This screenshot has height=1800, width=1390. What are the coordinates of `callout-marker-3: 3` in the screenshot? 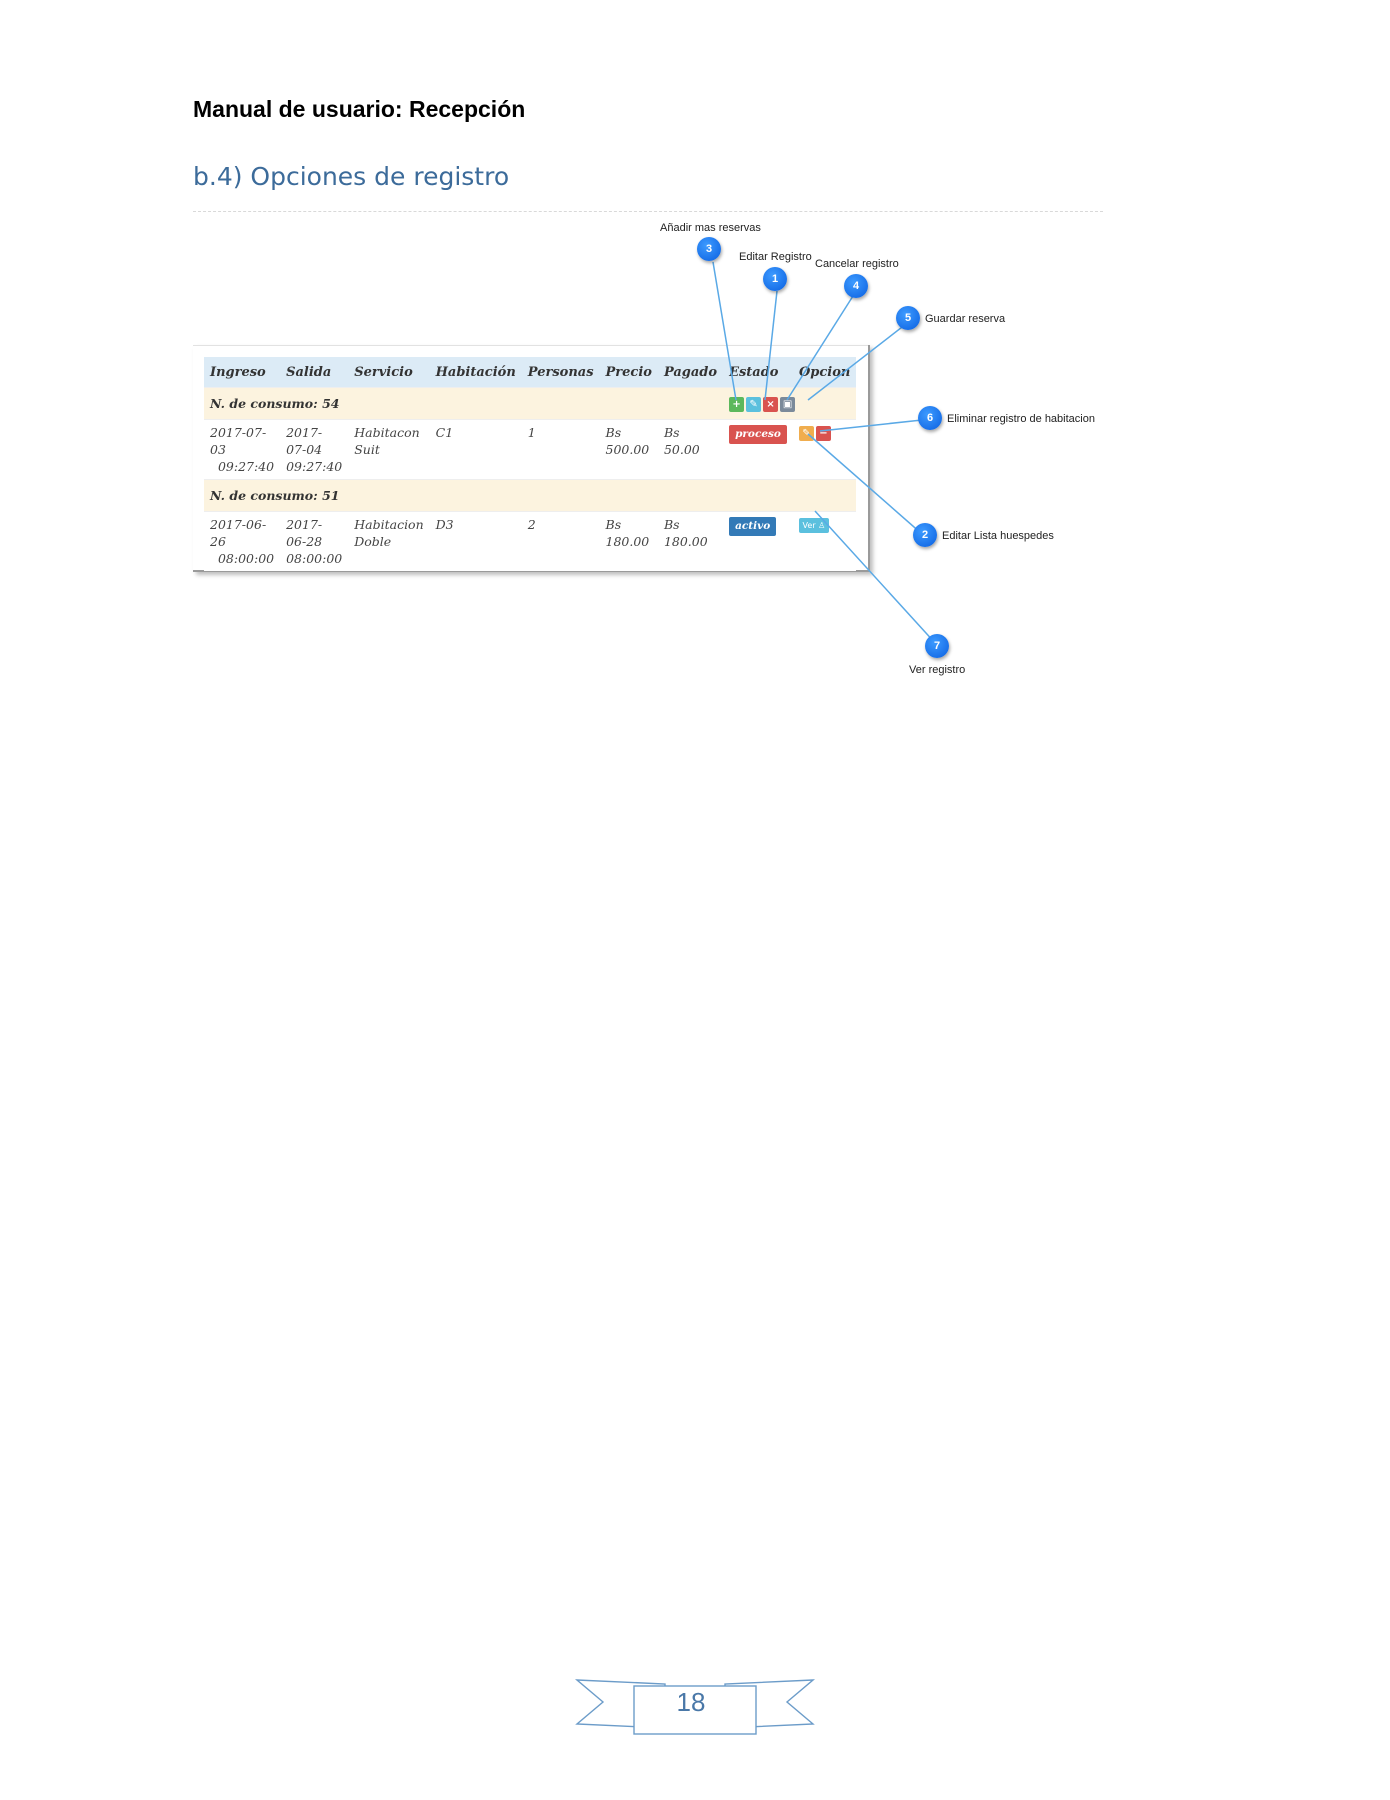 It's located at (709, 249).